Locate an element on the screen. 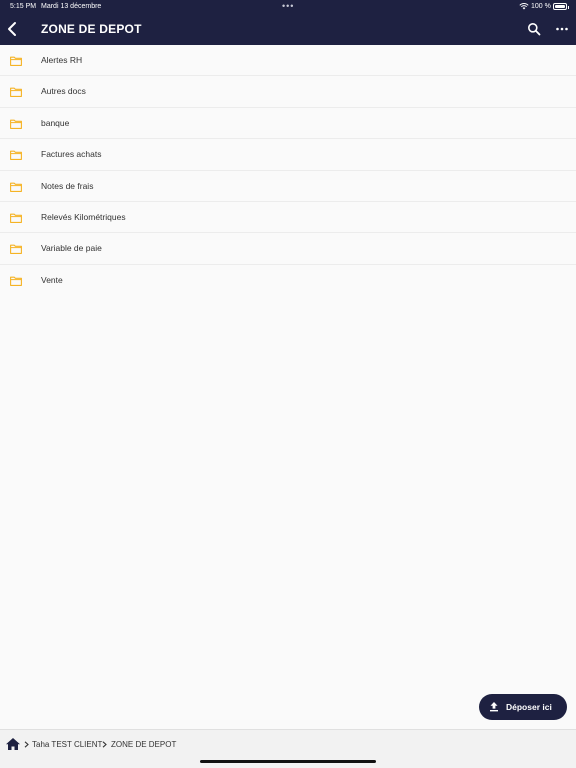  folder-row: Relevés Kilométriques is located at coordinates (288, 218).